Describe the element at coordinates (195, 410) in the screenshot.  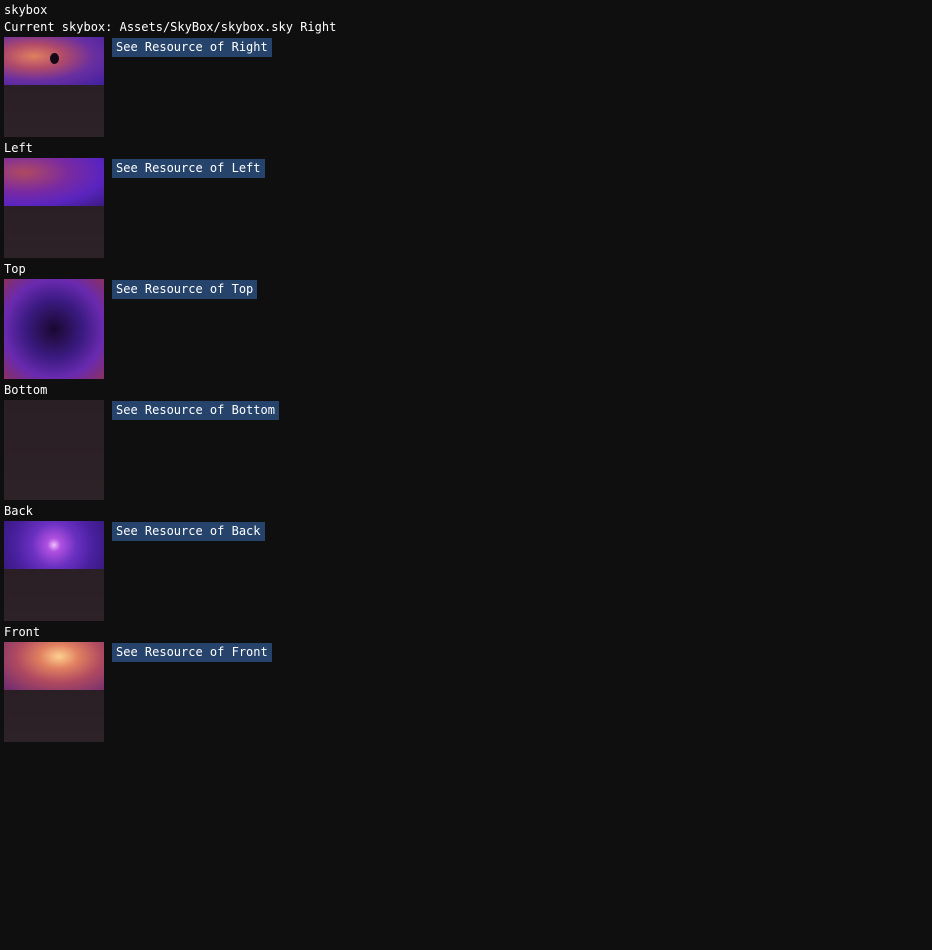
I see `see-resource-bottom-button: See Resource of Bottom` at that location.